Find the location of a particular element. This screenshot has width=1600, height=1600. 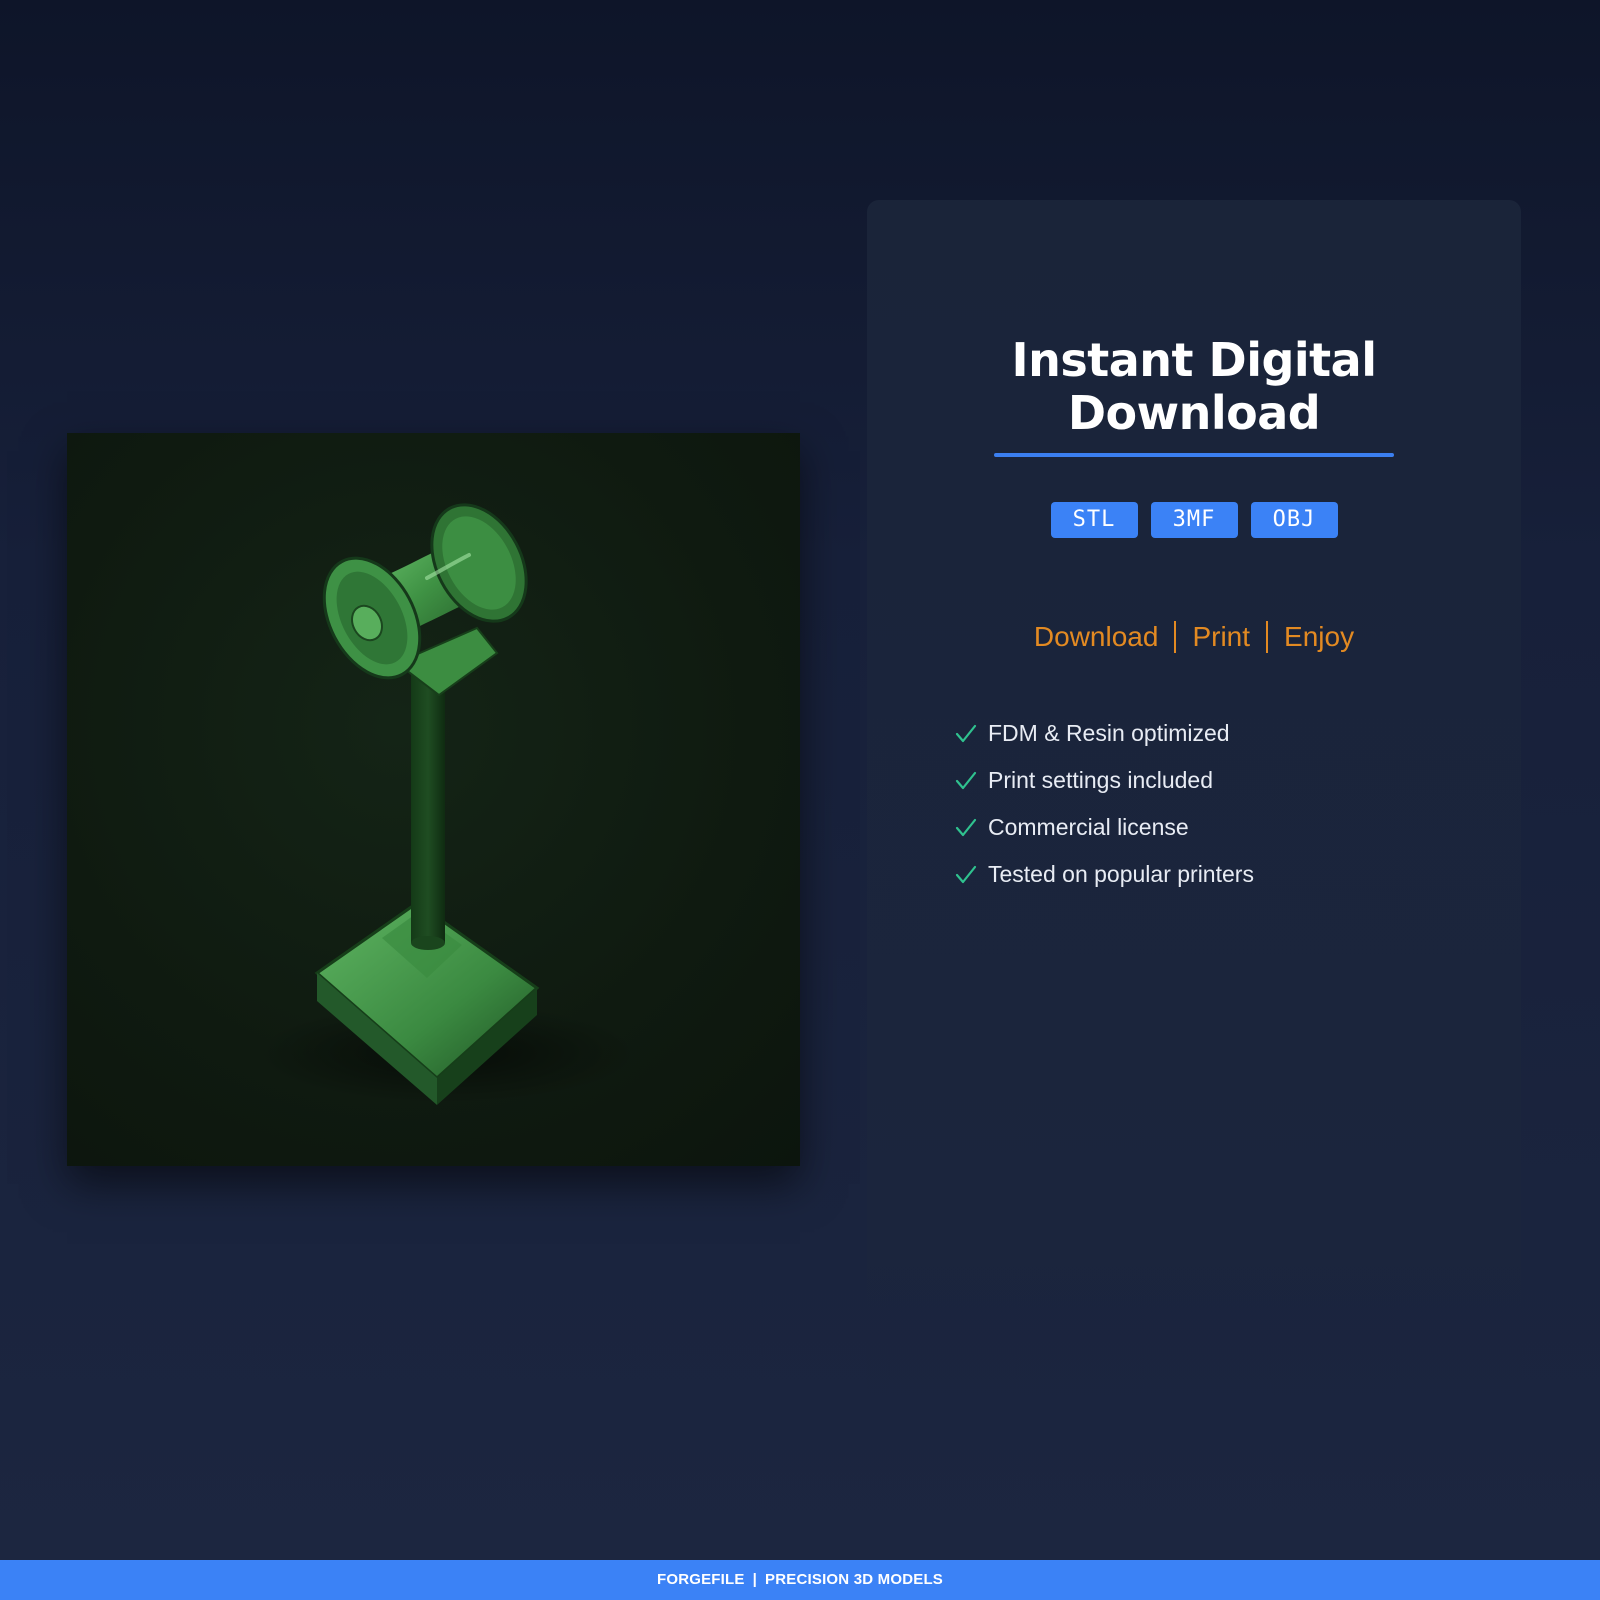

tagline-download: Download is located at coordinates (1096, 636).